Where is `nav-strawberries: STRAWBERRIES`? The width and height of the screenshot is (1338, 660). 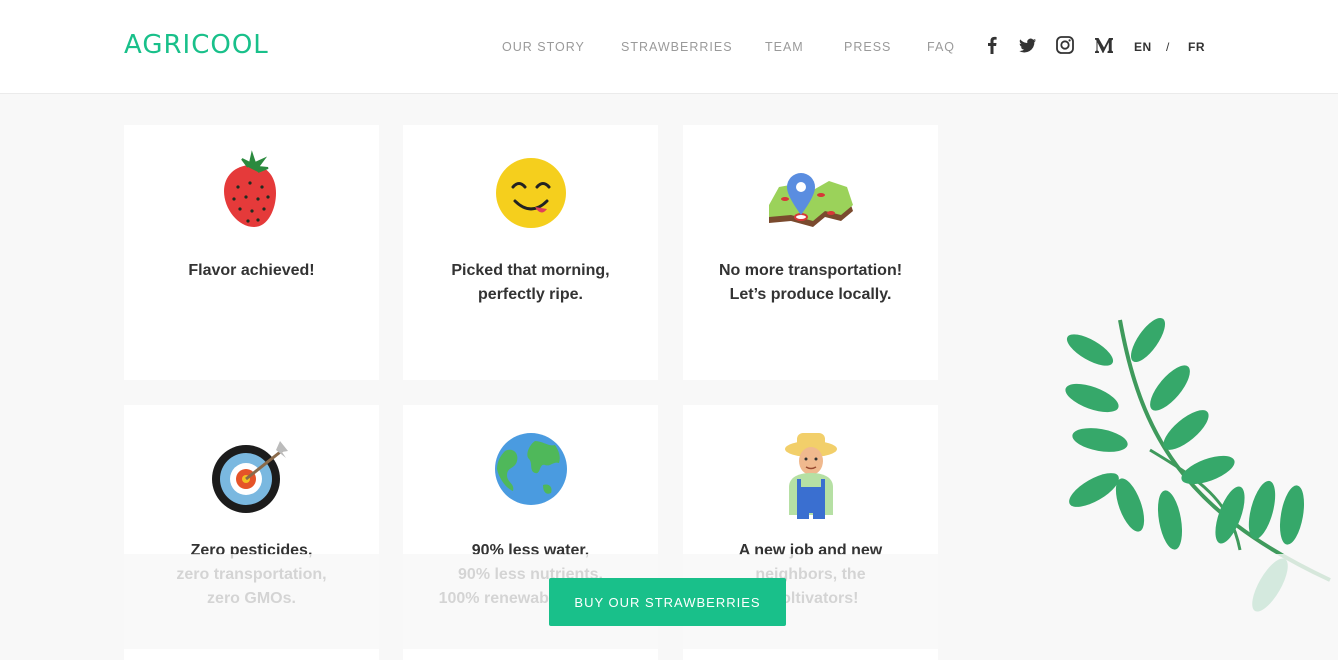
nav-strawberries: STRAWBERRIES is located at coordinates (677, 47).